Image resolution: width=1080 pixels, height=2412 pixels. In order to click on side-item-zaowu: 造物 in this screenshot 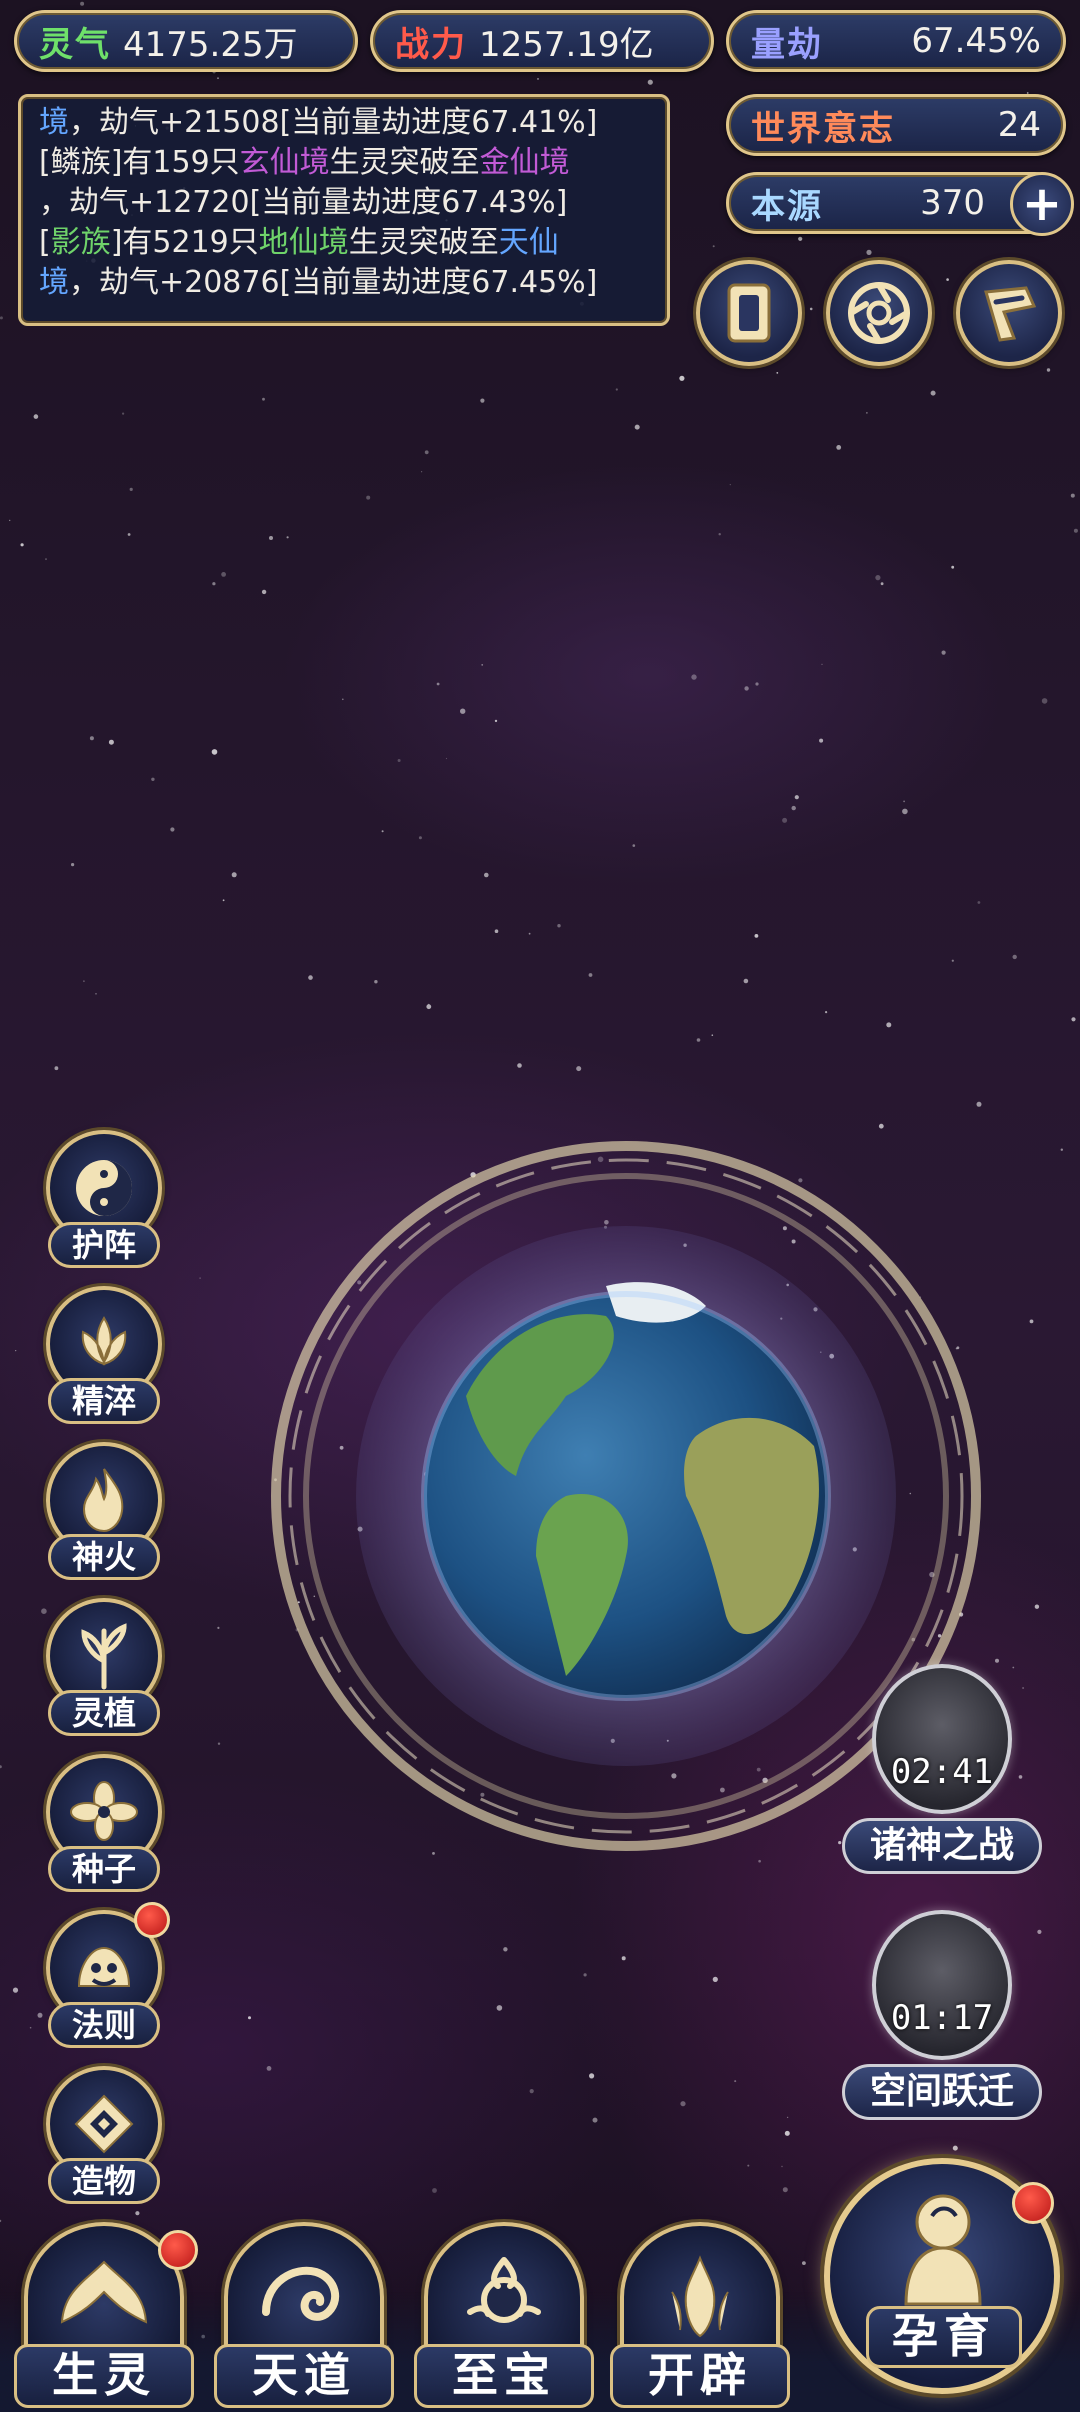, I will do `click(103, 2135)`.